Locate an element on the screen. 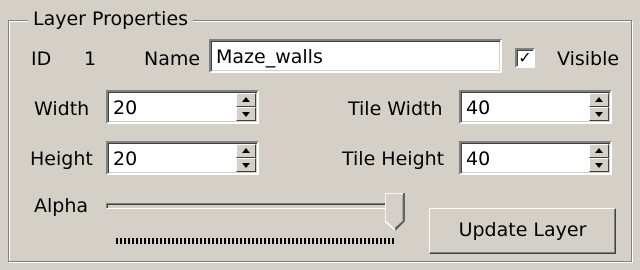  height-value: 20 is located at coordinates (125, 159).